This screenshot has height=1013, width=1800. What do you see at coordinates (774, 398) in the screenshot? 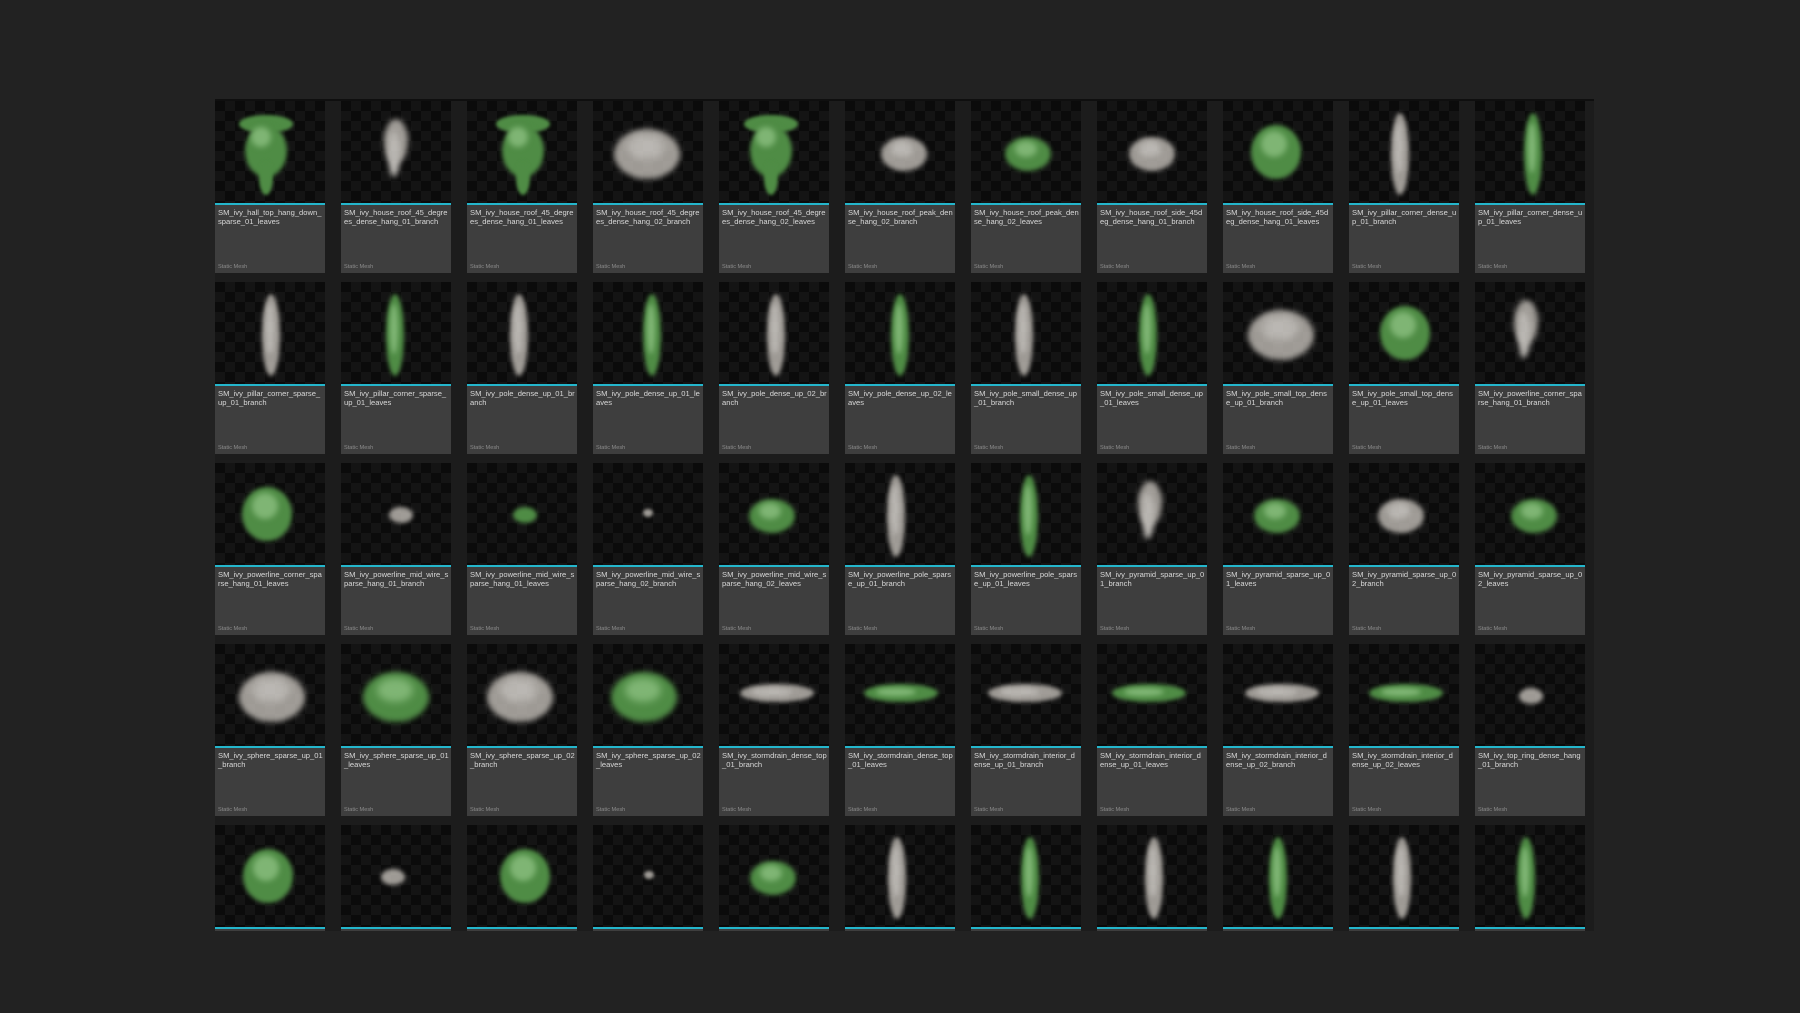
I see `asset-name: SM_ivy_pole_dense_up_02_branch` at bounding box center [774, 398].